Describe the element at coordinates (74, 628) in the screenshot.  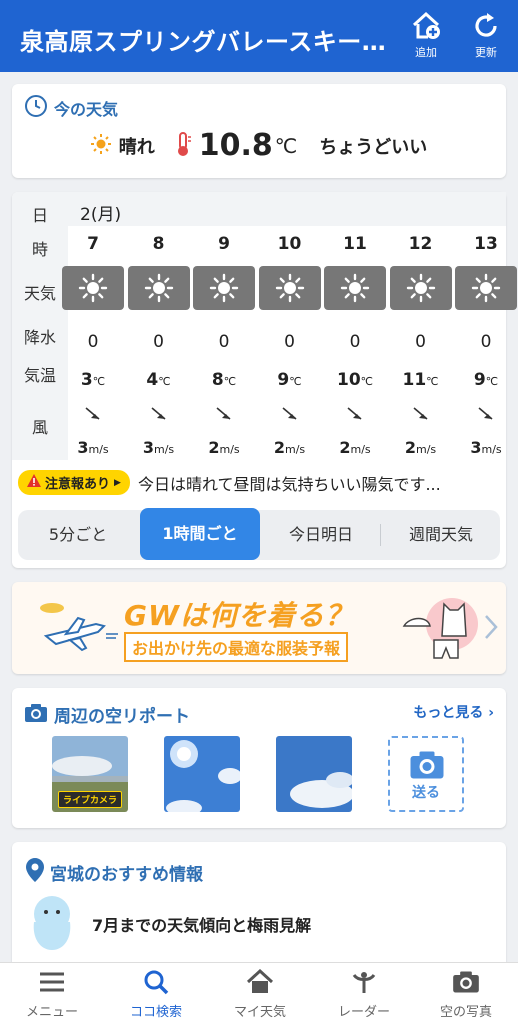
I see `airplane-icon` at that location.